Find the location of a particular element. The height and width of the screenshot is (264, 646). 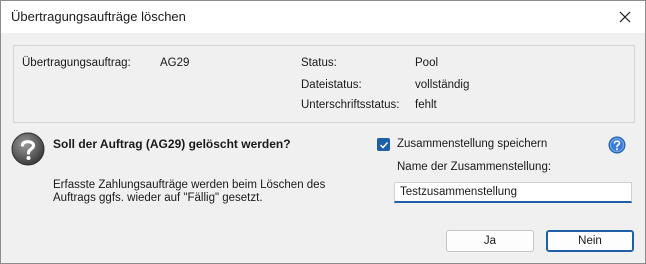

checkmark-icon is located at coordinates (383, 145).